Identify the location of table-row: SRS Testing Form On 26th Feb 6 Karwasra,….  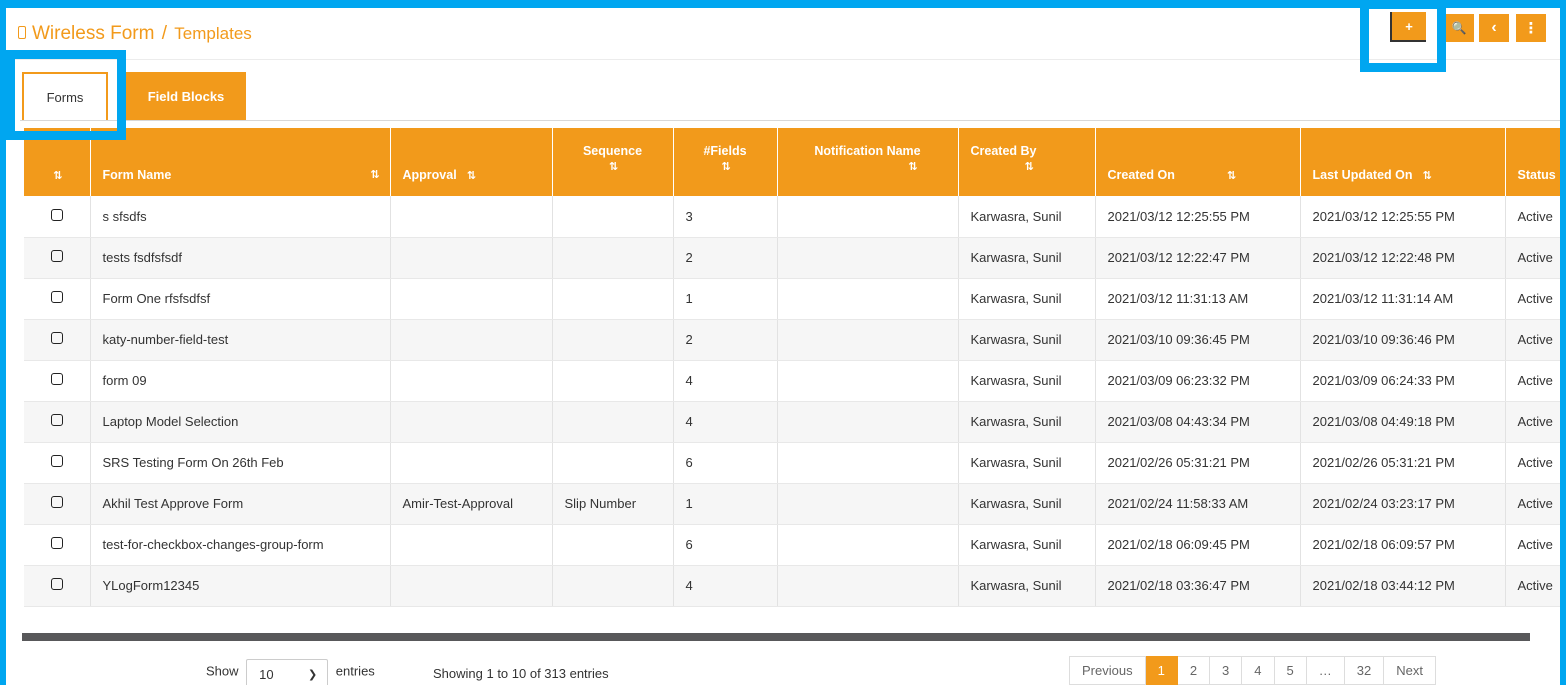
(792, 463).